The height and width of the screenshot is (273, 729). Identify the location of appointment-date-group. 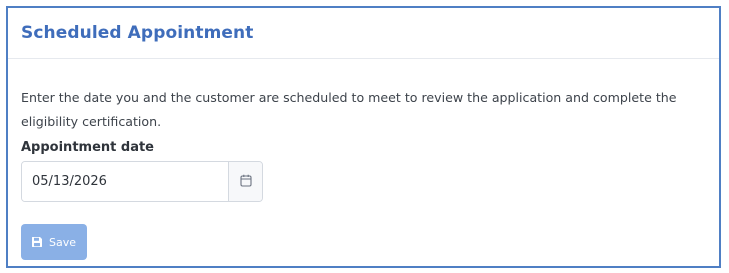
(142, 181).